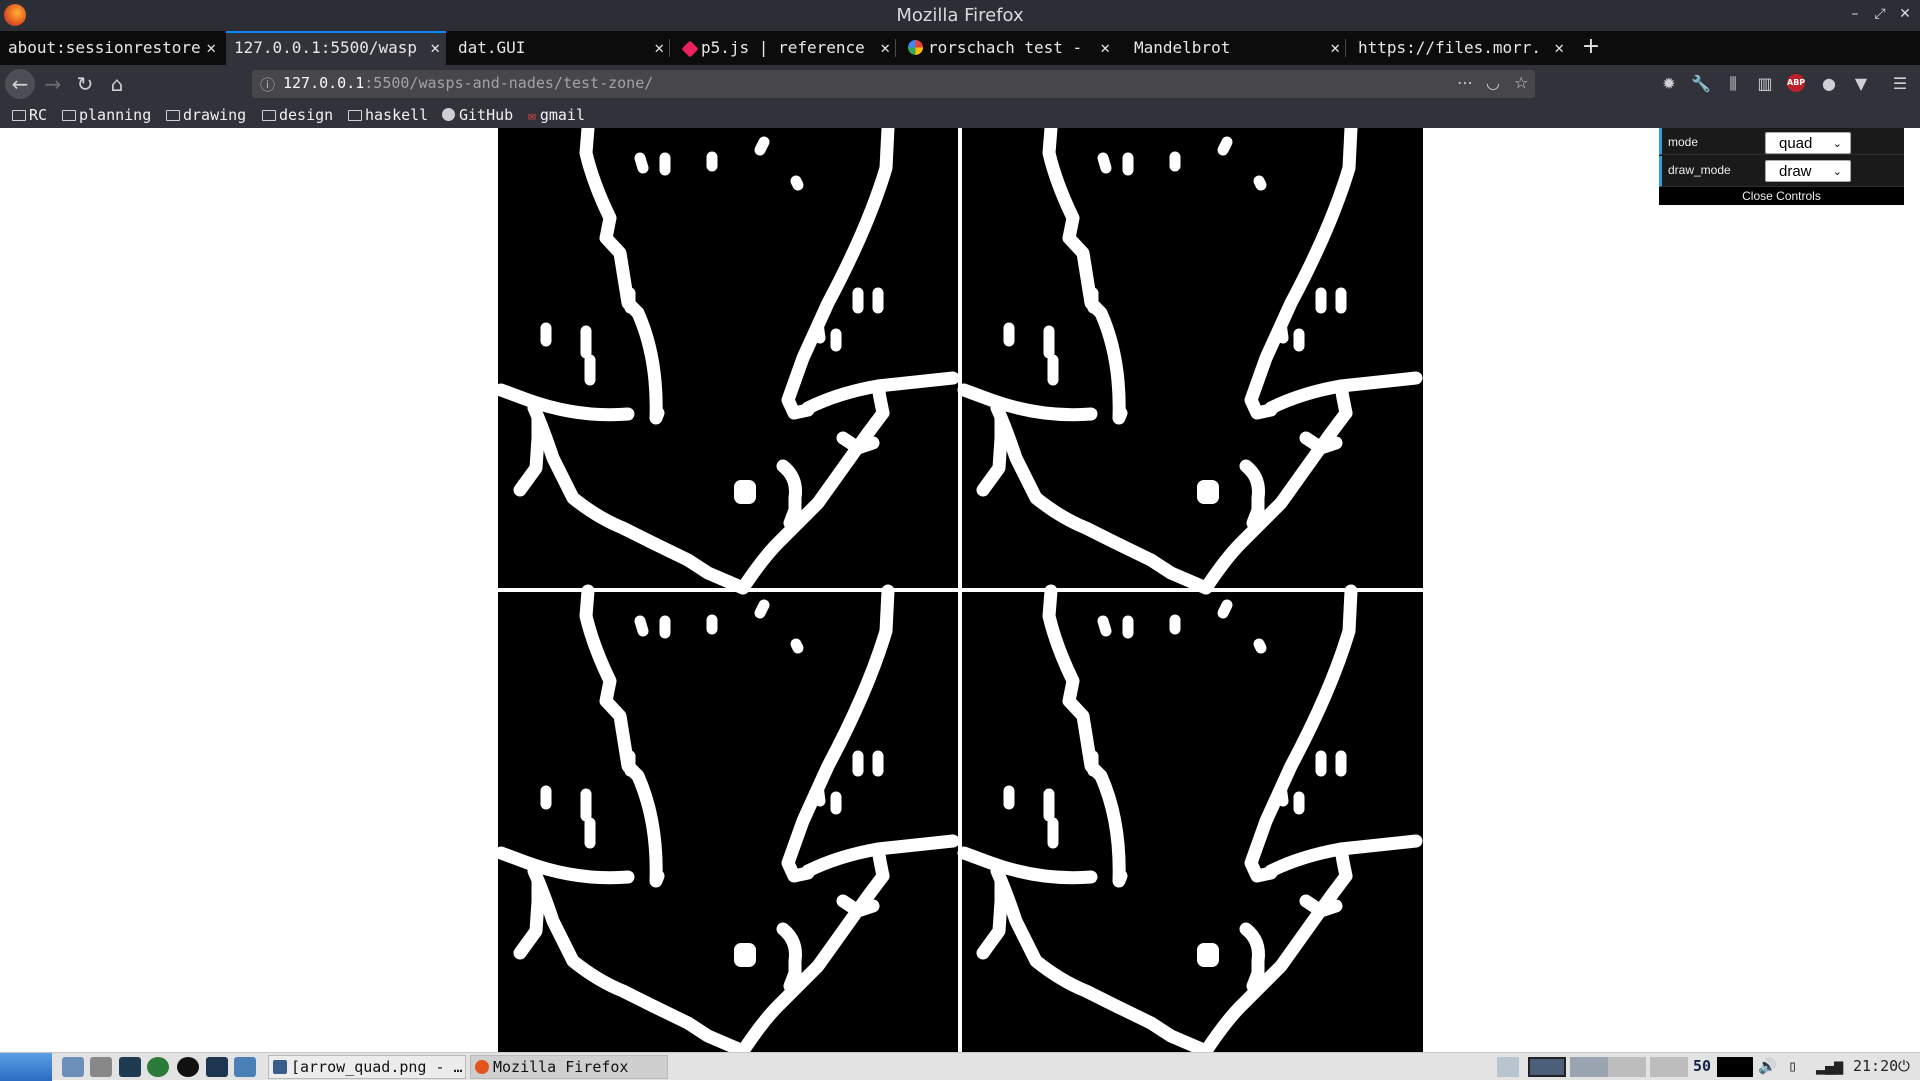 The image size is (1920, 1081). I want to click on tab-label: https://files.morr.c, so click(1450, 47).